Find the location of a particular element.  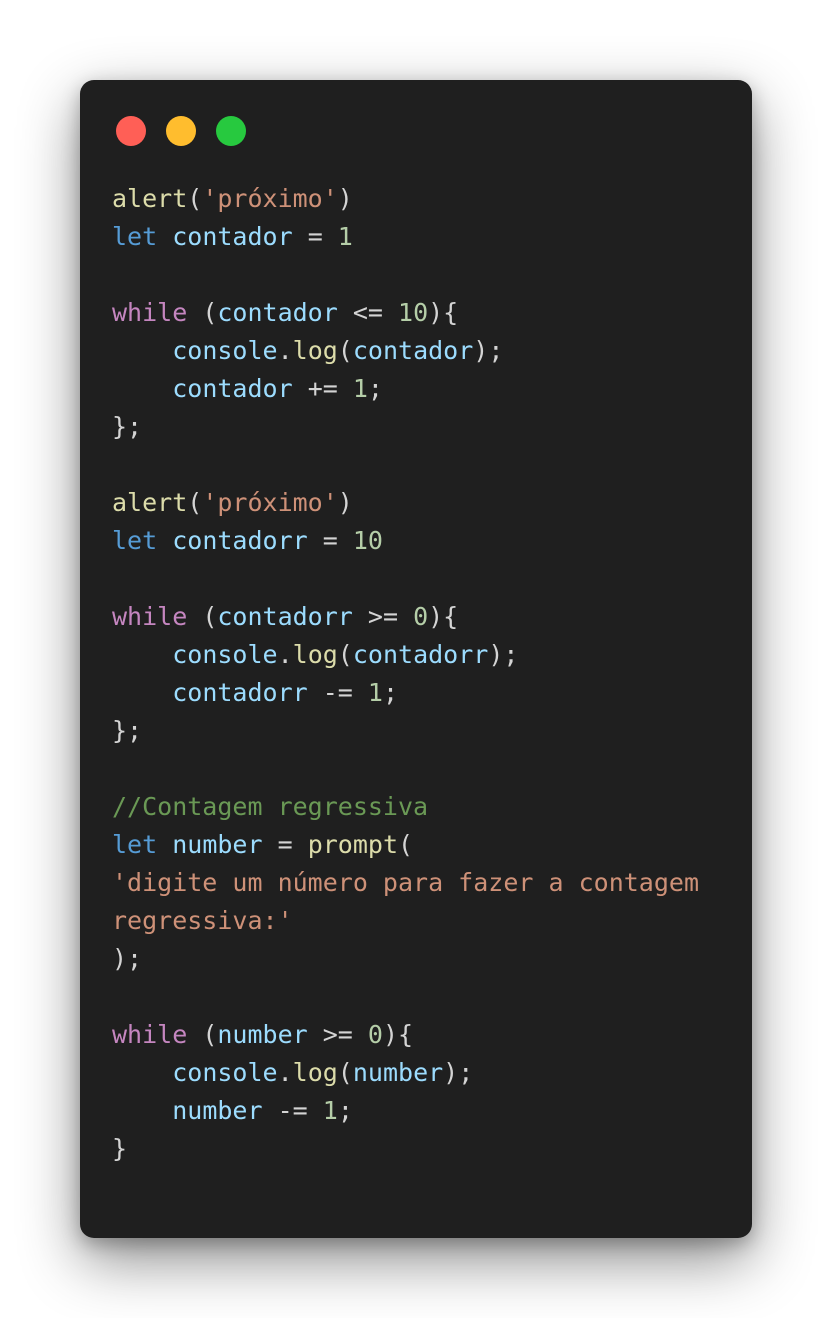

code-token: <= is located at coordinates (368, 312).